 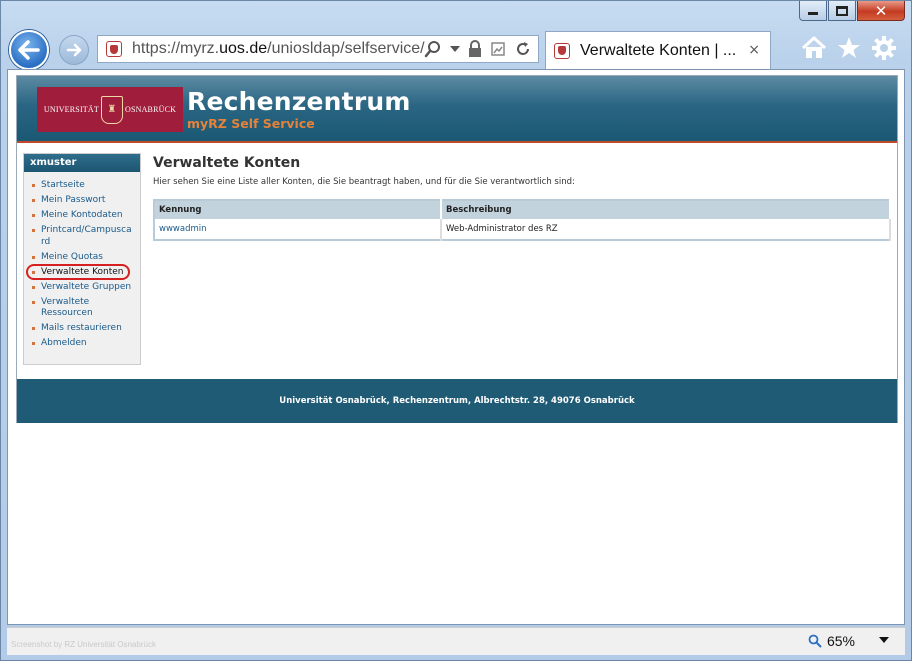 What do you see at coordinates (813, 13) in the screenshot?
I see `minimize-icon` at bounding box center [813, 13].